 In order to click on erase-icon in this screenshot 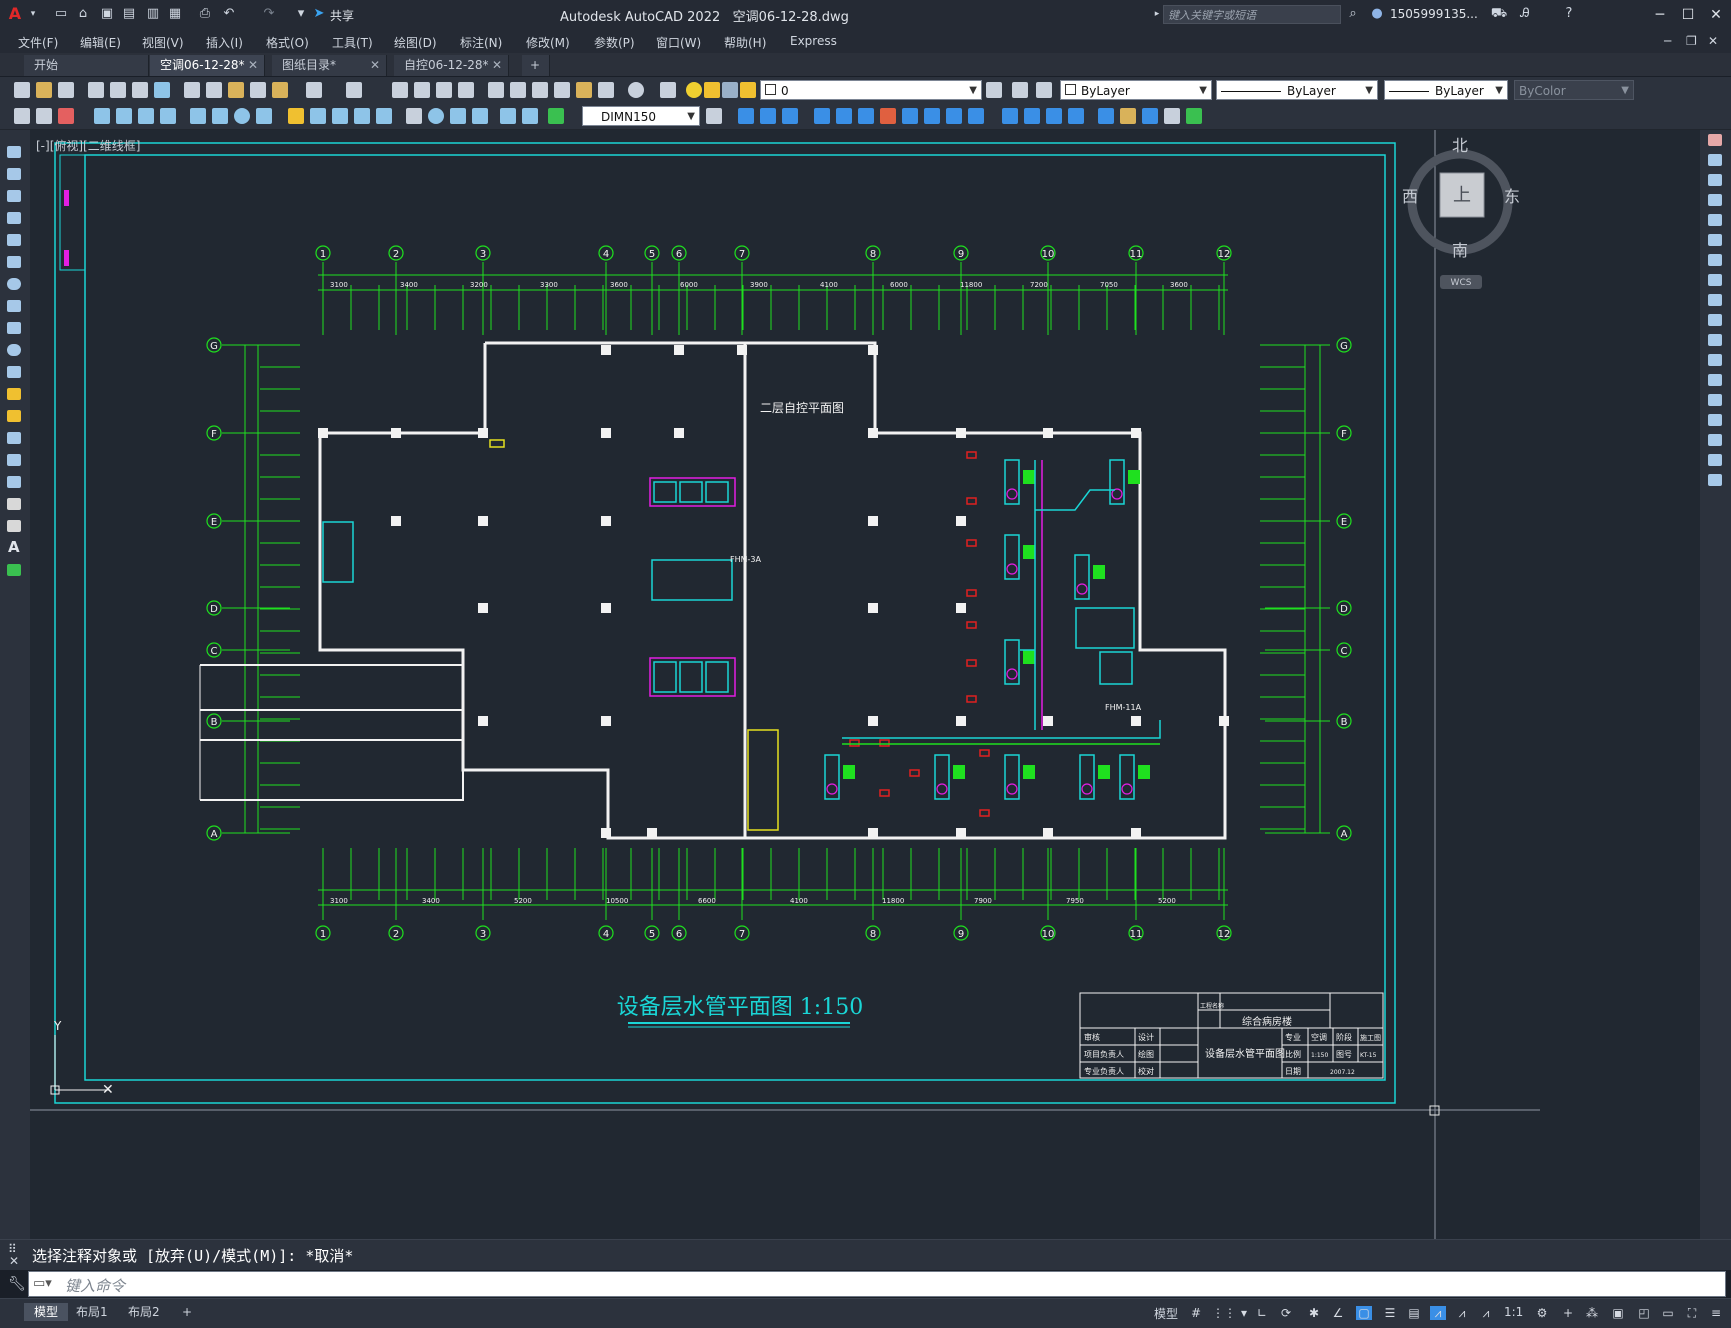, I will do `click(1128, 116)`.